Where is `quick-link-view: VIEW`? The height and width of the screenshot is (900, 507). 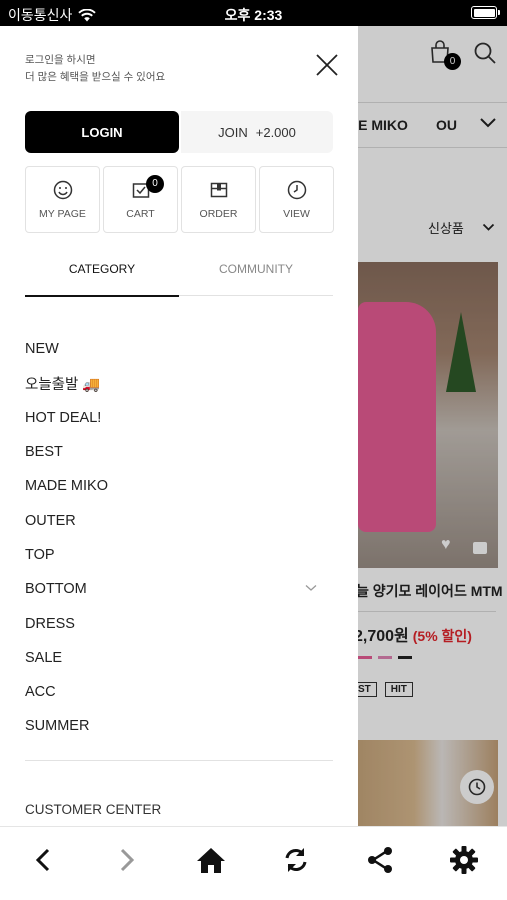
quick-link-view: VIEW is located at coordinates (296, 199).